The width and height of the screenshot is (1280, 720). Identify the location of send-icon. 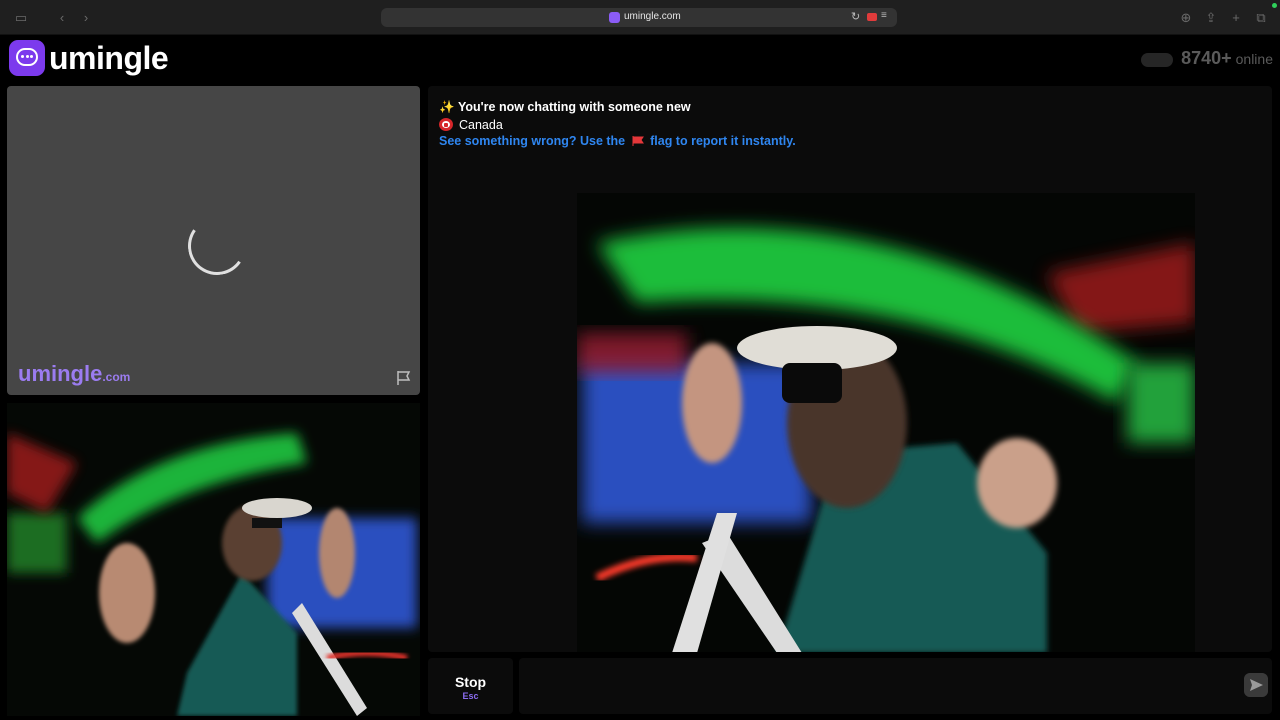
(1256, 685).